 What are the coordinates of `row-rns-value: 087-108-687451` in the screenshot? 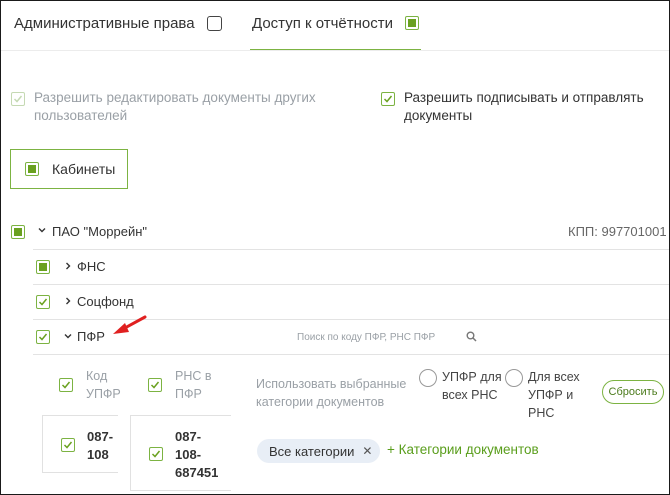 It's located at (197, 454).